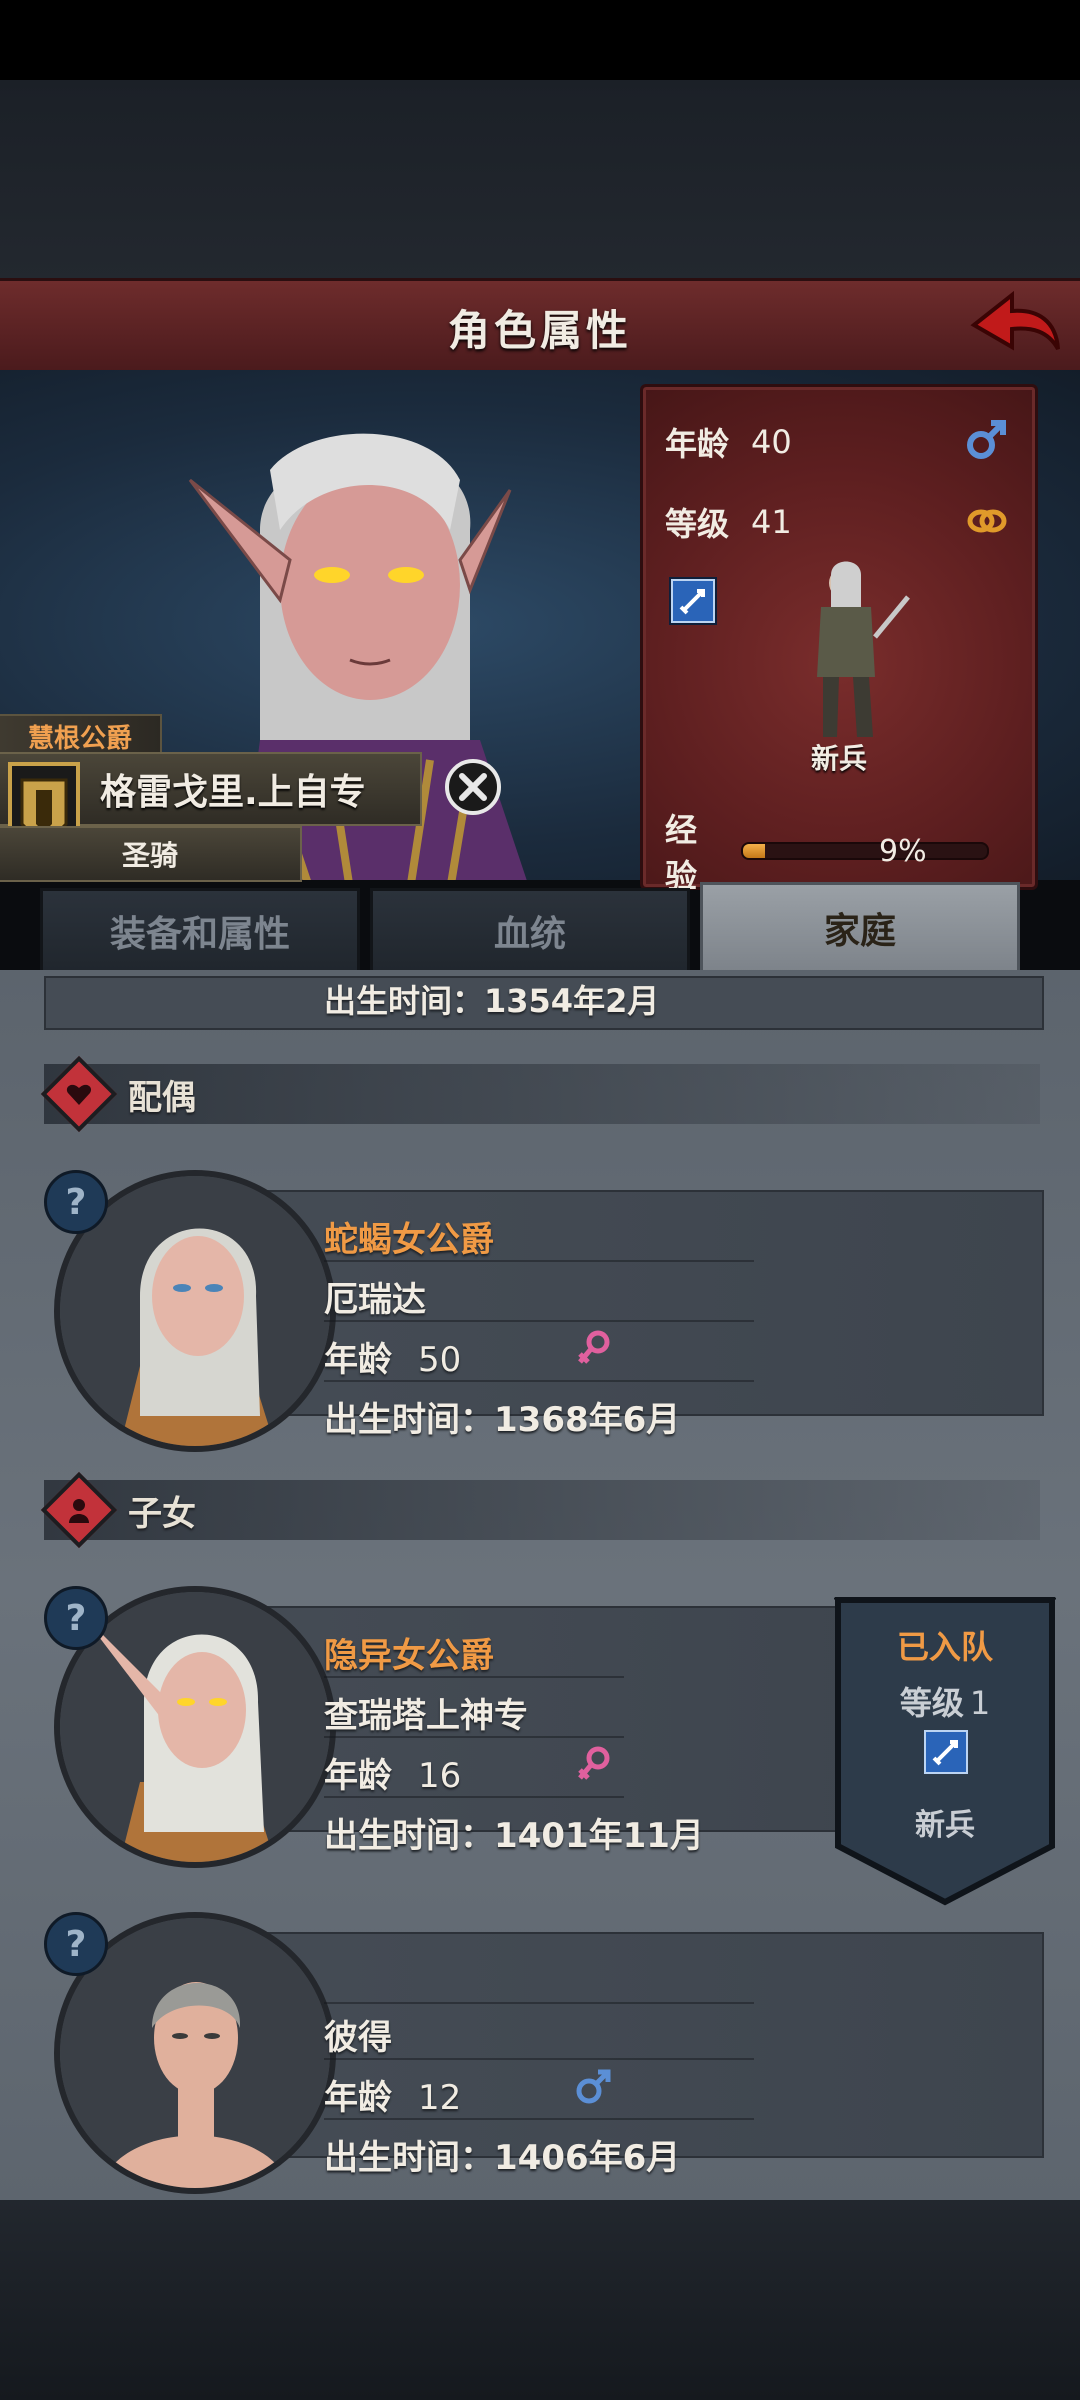  I want to click on noble-title: 慧根公爵, so click(79, 738).